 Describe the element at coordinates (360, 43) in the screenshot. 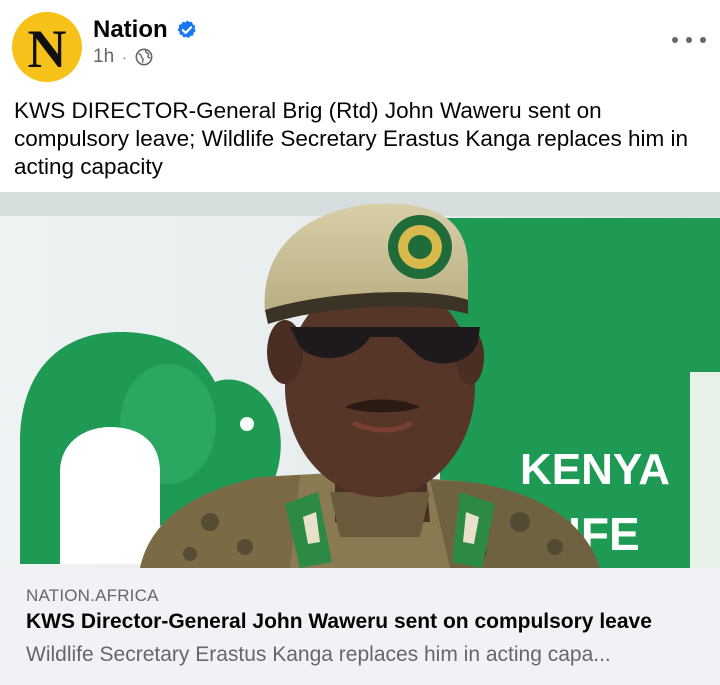

I see `post-header: N Nation 1h ·` at that location.